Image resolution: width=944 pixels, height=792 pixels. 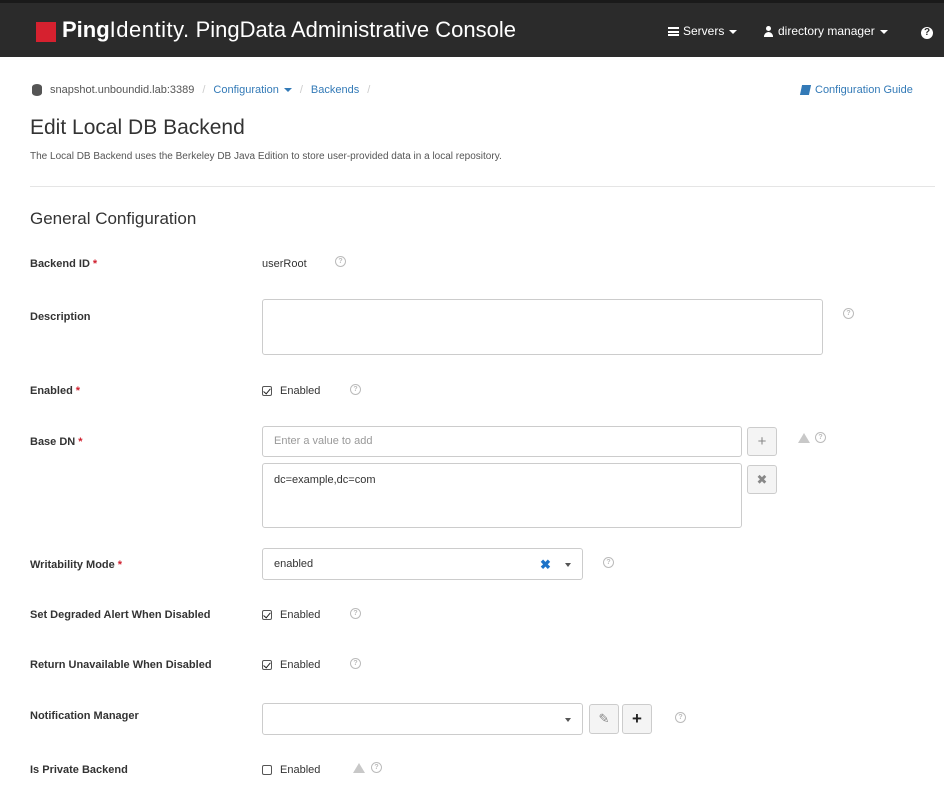 What do you see at coordinates (542, 327) in the screenshot?
I see `description-field` at bounding box center [542, 327].